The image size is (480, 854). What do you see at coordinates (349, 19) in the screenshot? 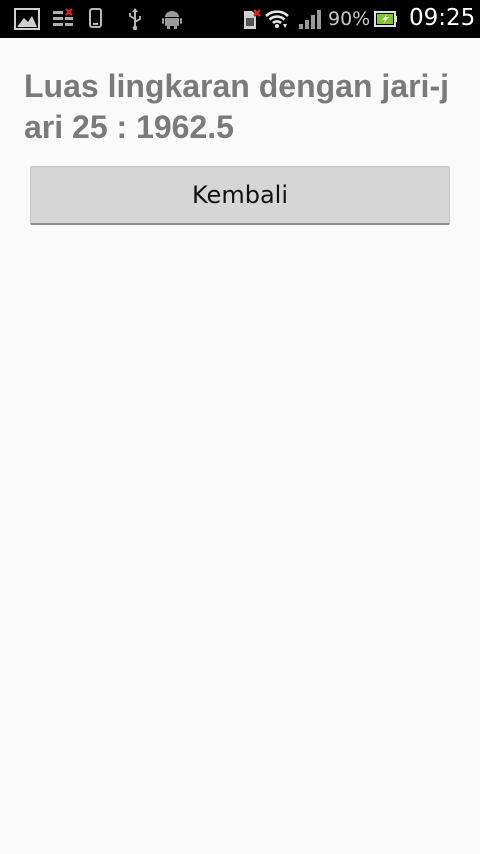
I see `battery-percent: 90%` at bounding box center [349, 19].